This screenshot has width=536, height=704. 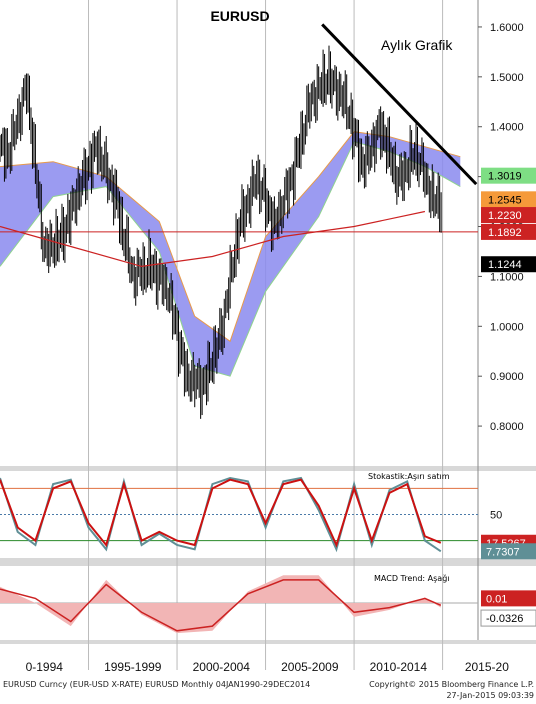 I want to click on price-label: 1.2545, so click(x=505, y=200).